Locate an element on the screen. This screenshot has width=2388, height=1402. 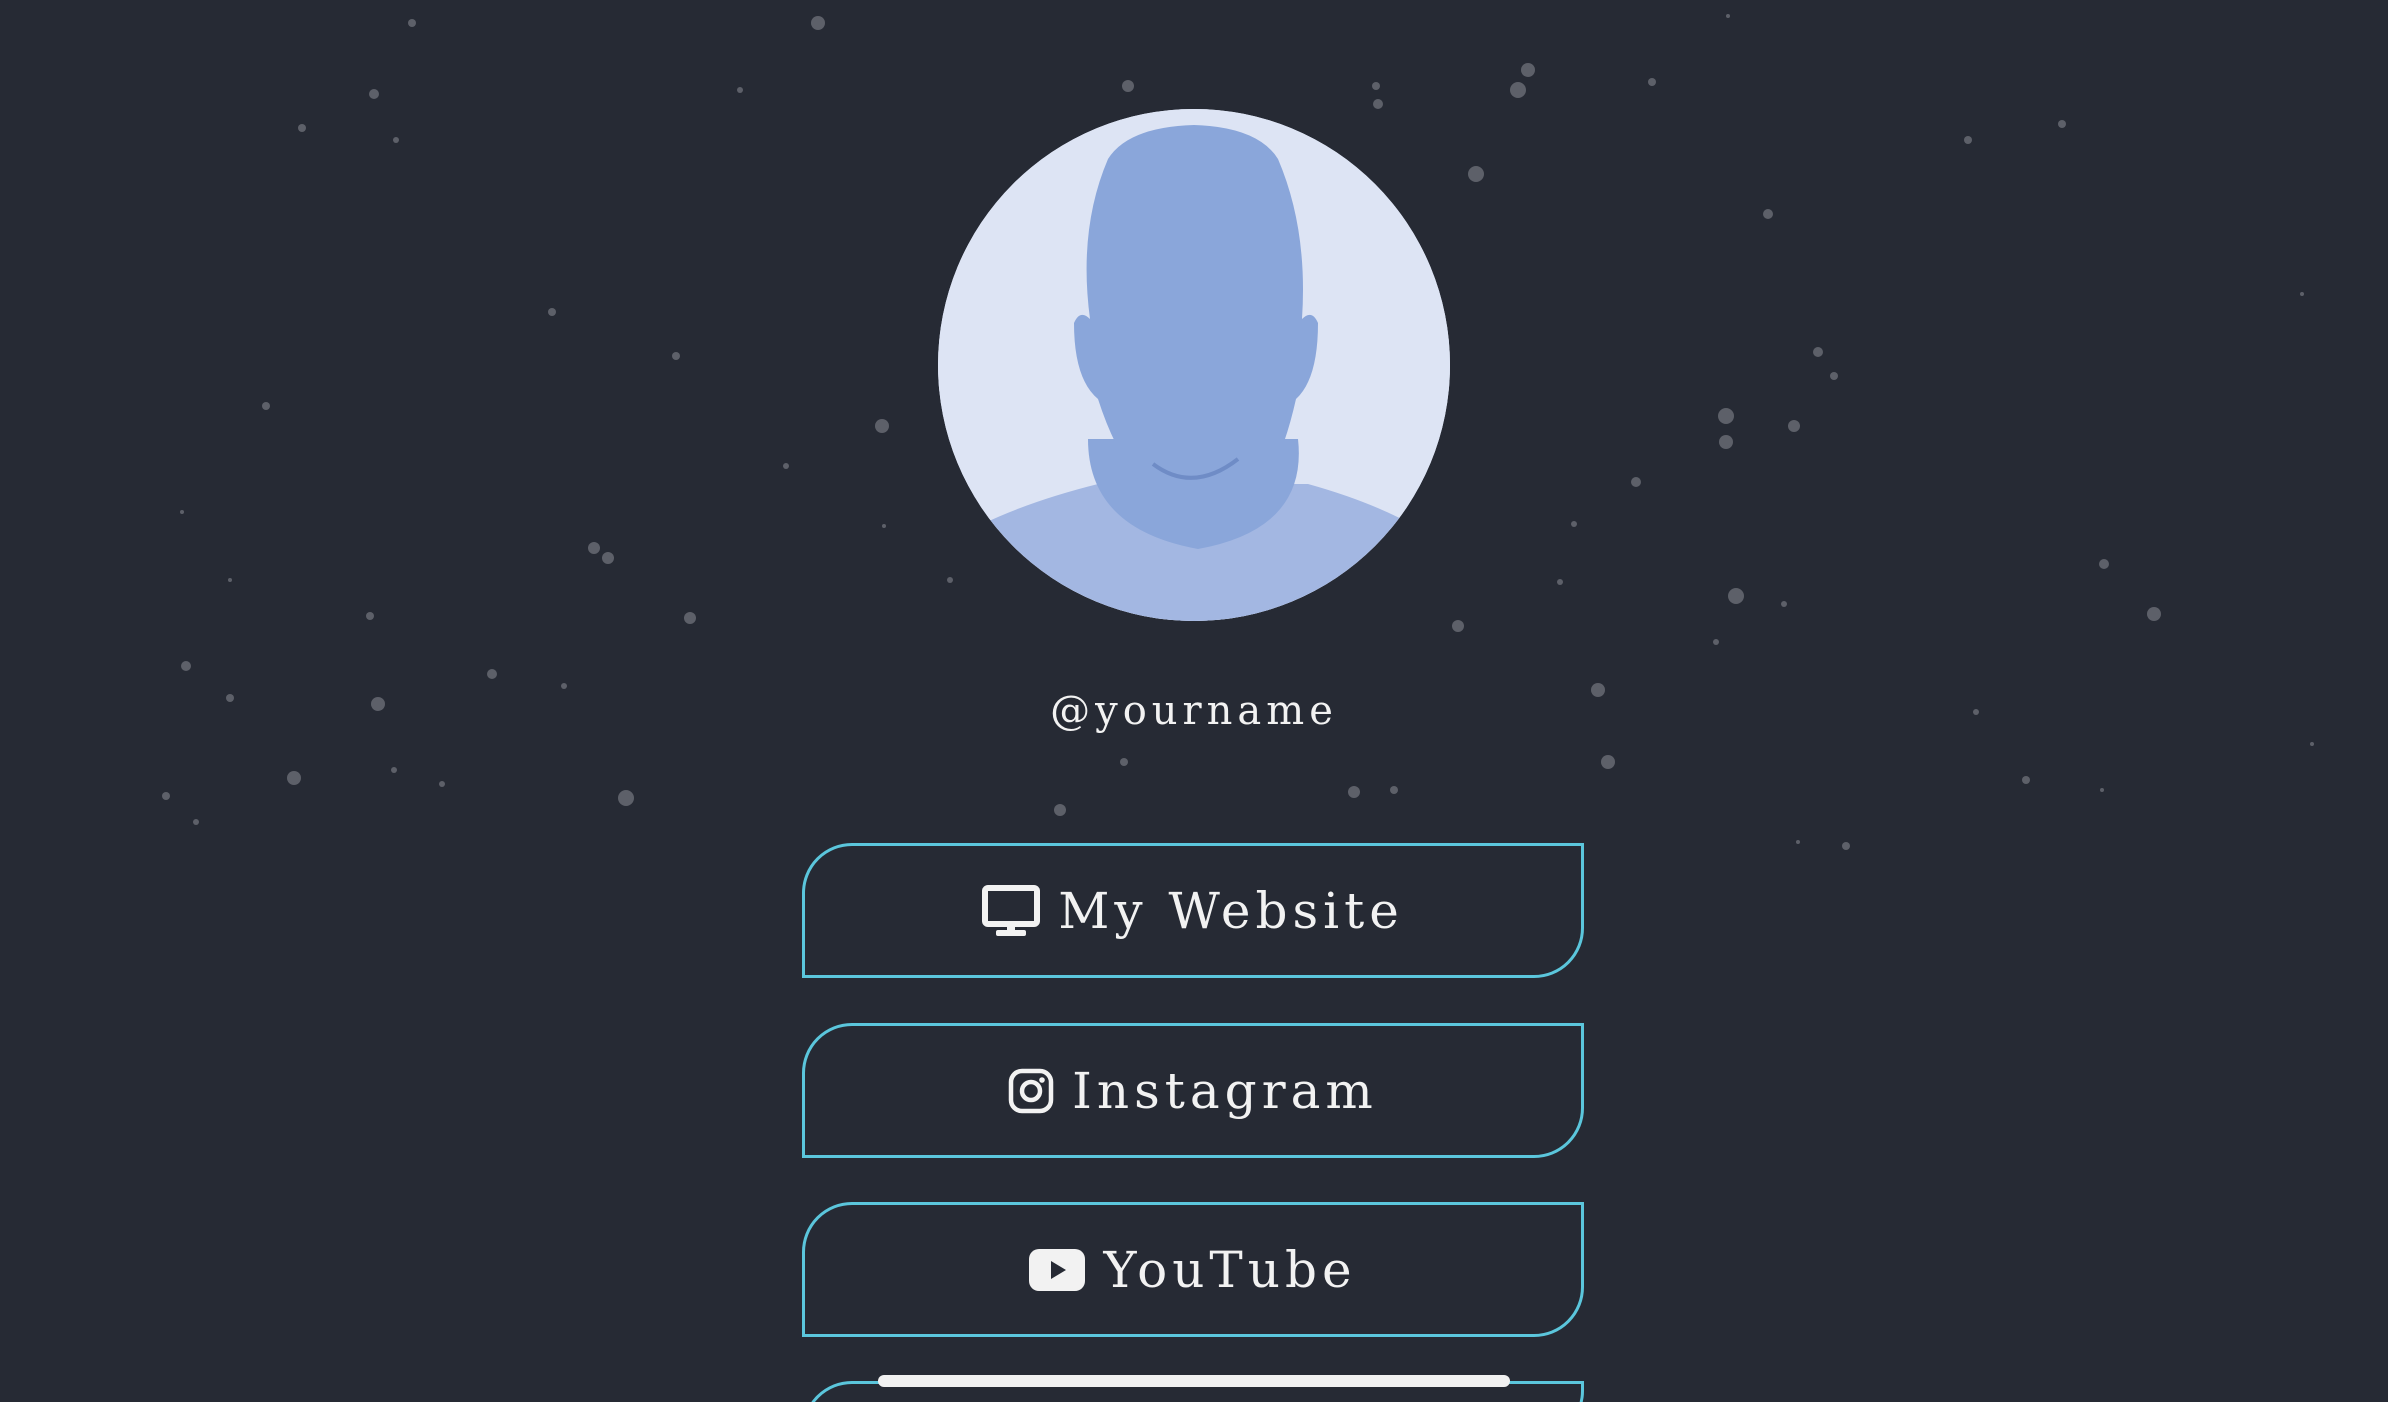
my-website-button: My Website is located at coordinates (1193, 910).